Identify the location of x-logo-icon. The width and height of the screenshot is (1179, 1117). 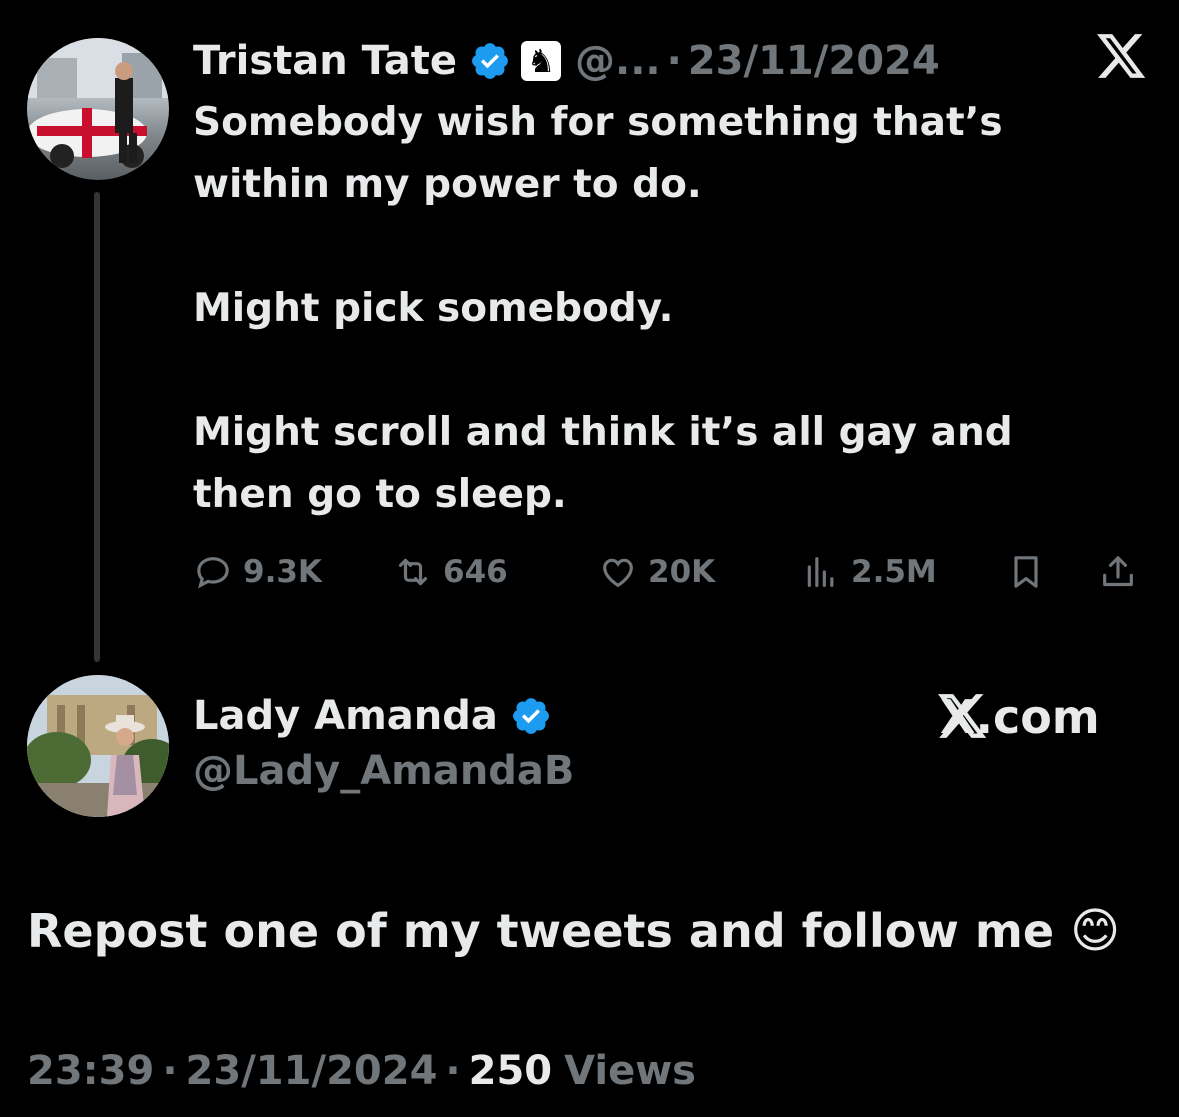
(1122, 59).